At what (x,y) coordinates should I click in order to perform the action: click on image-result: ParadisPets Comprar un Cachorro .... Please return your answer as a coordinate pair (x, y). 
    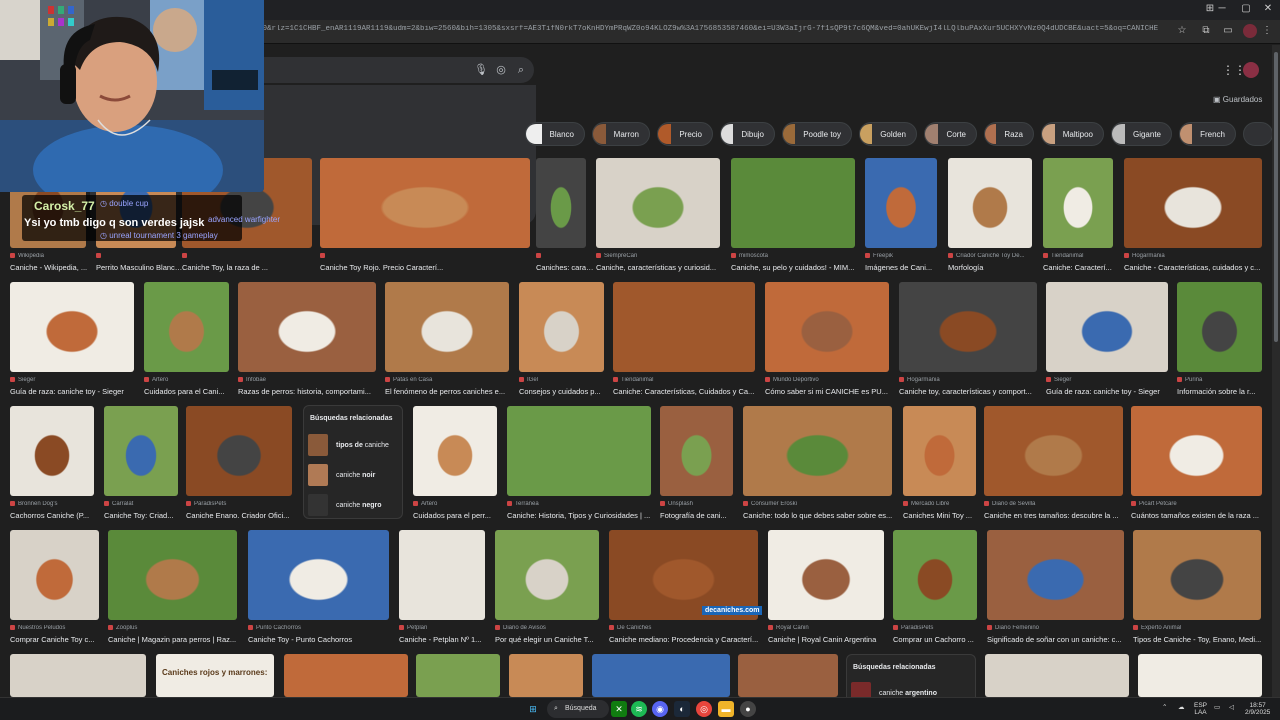
    Looking at the image, I should click on (935, 590).